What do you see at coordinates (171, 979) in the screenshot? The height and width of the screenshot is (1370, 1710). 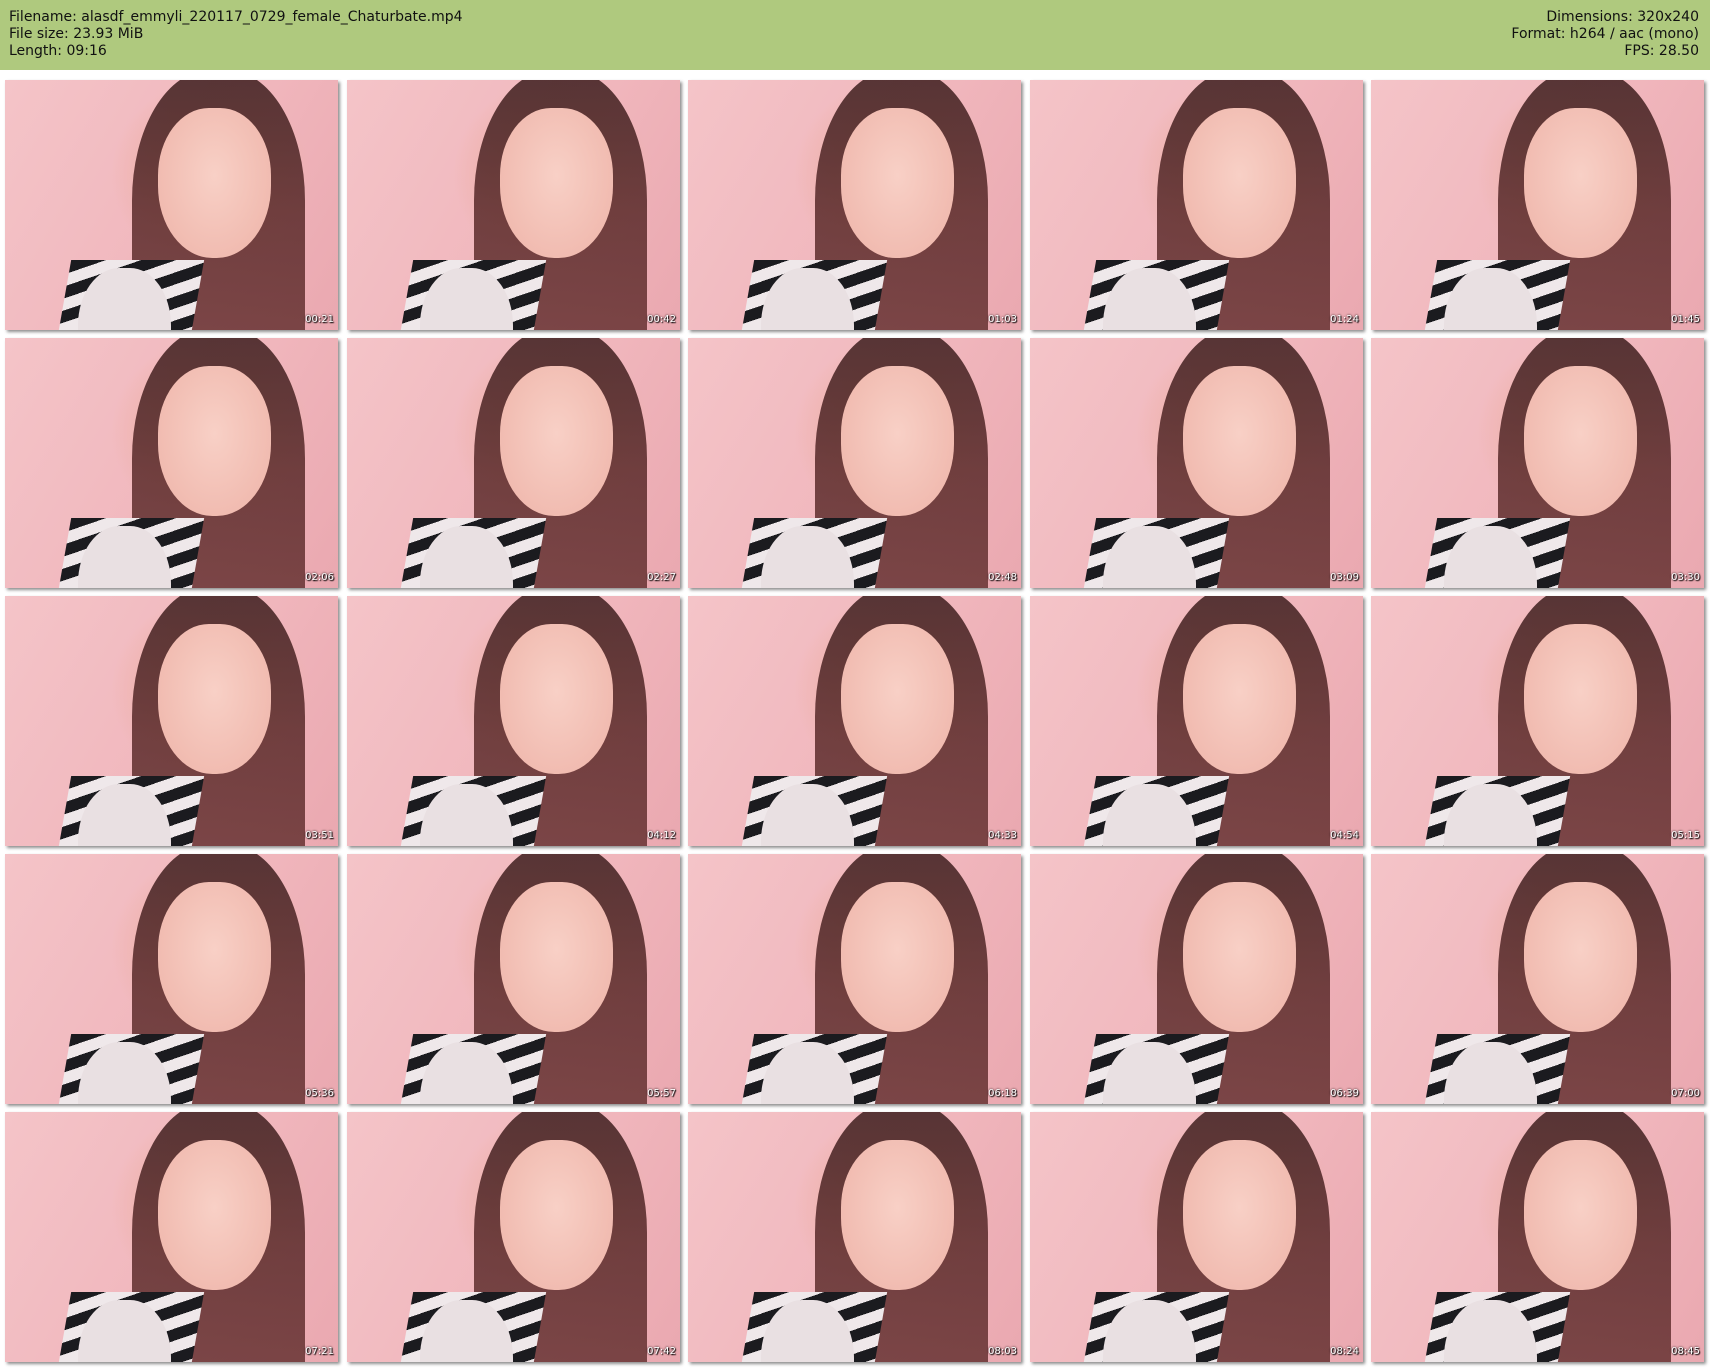 I see `video-thumbnail: 05:36` at bounding box center [171, 979].